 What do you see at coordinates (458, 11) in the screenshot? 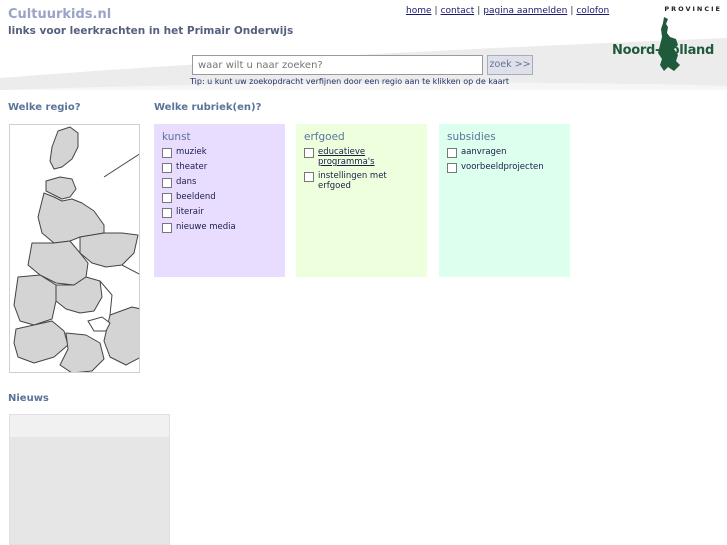
I see `nav-contact-link: contact` at bounding box center [458, 11].